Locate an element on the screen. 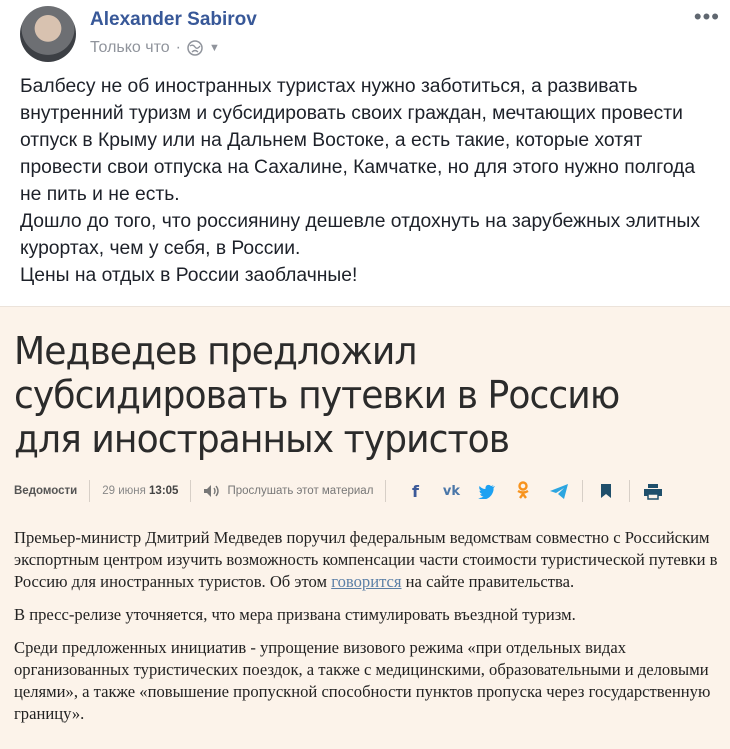 This screenshot has height=749, width=730. share-icons: f vk is located at coordinates (534, 491).